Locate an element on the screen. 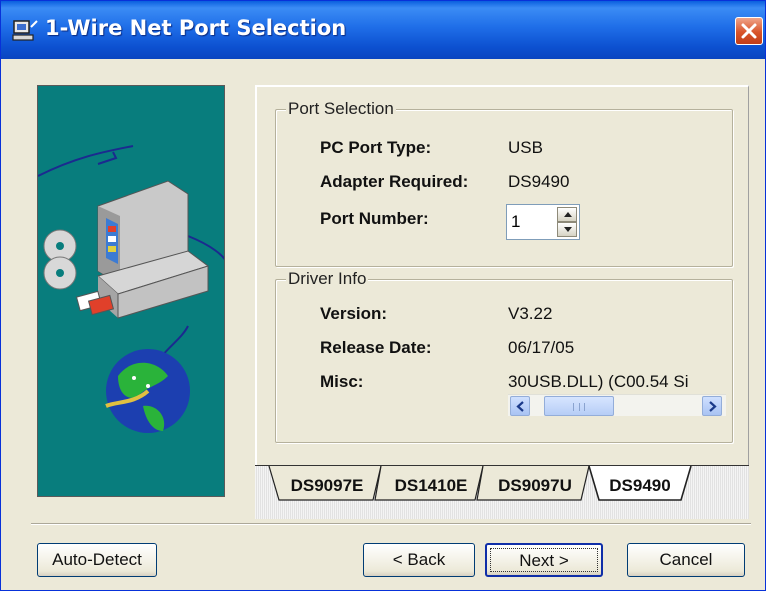  cancel-label: Cancel is located at coordinates (686, 559).